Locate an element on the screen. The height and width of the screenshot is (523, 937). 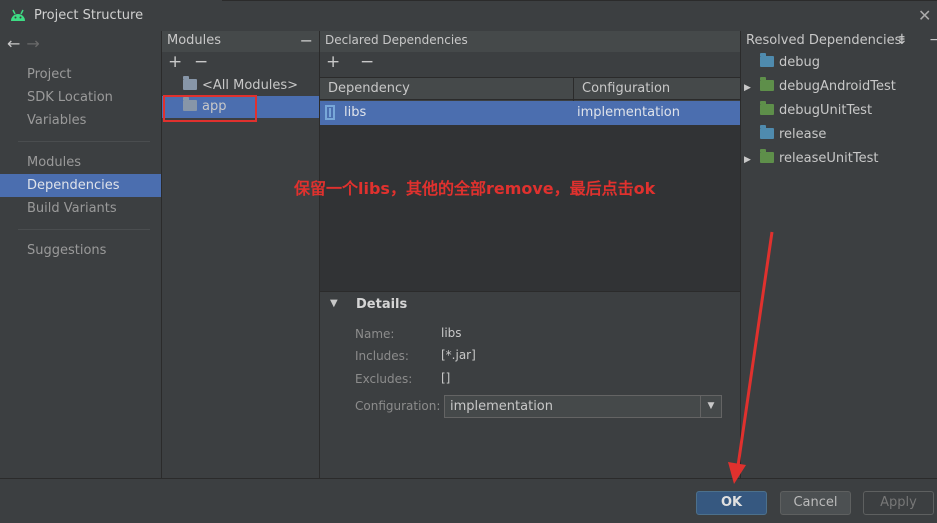
configuration-select: implementation ▼ is located at coordinates (583, 406).